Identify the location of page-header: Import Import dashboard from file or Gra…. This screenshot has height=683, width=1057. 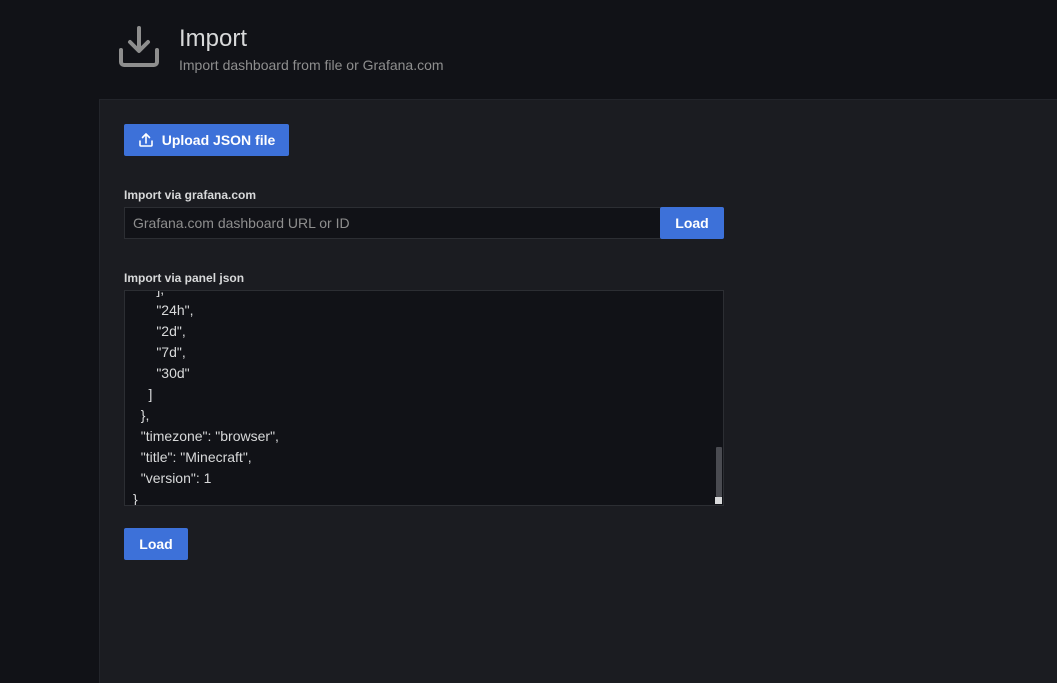
(528, 49).